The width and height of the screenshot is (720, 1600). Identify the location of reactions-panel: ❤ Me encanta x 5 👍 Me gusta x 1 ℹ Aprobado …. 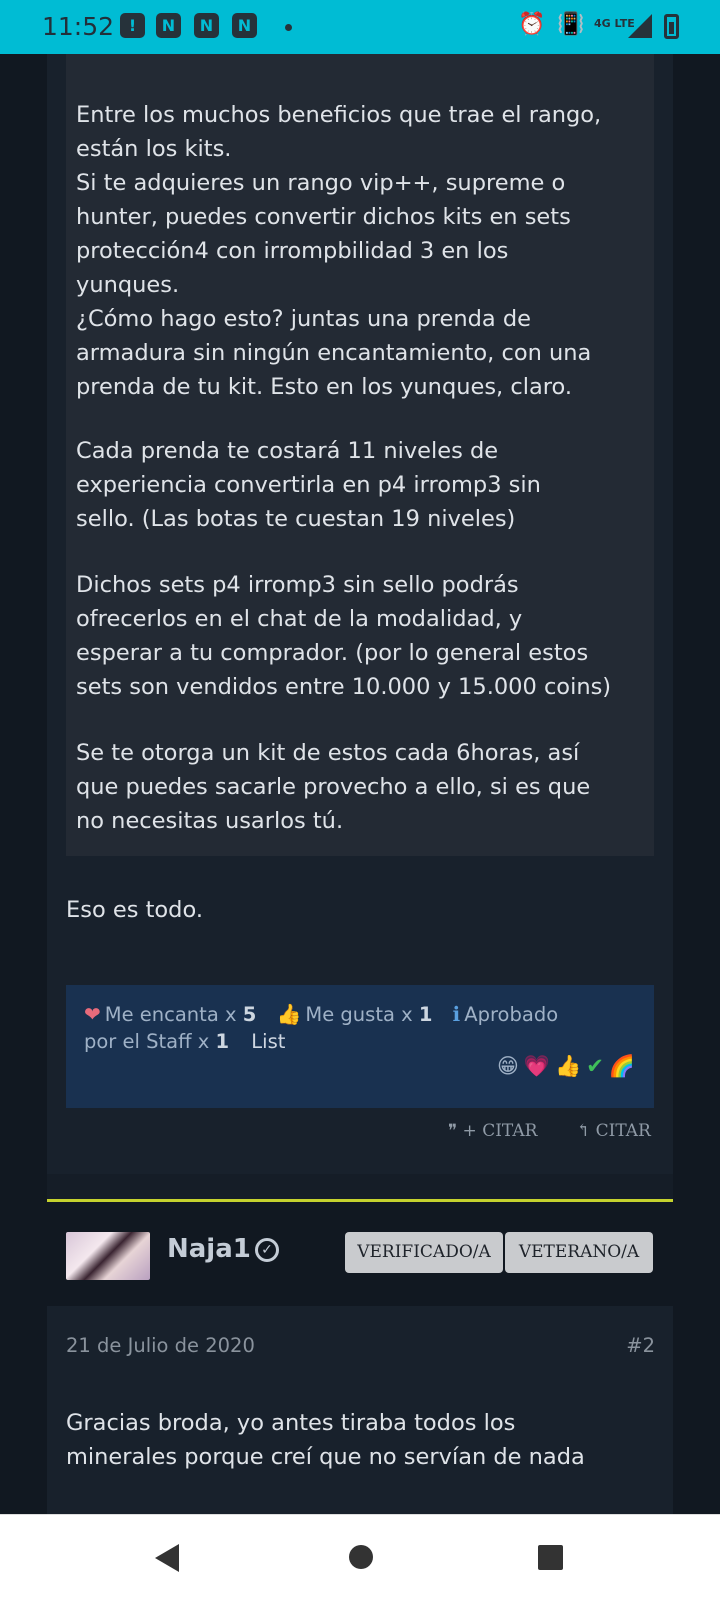
(360, 1046).